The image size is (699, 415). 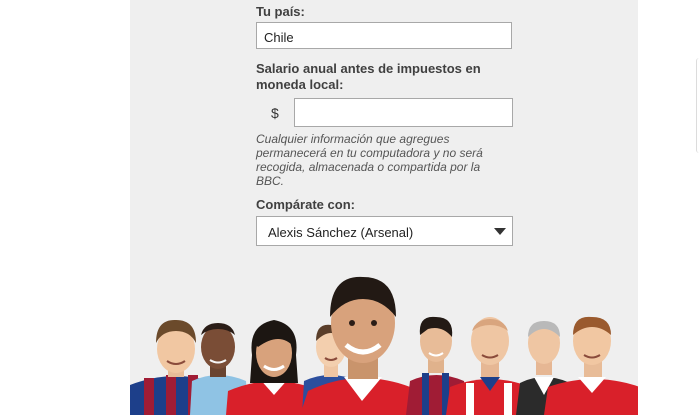 What do you see at coordinates (275, 113) in the screenshot?
I see `currency-symbol: $` at bounding box center [275, 113].